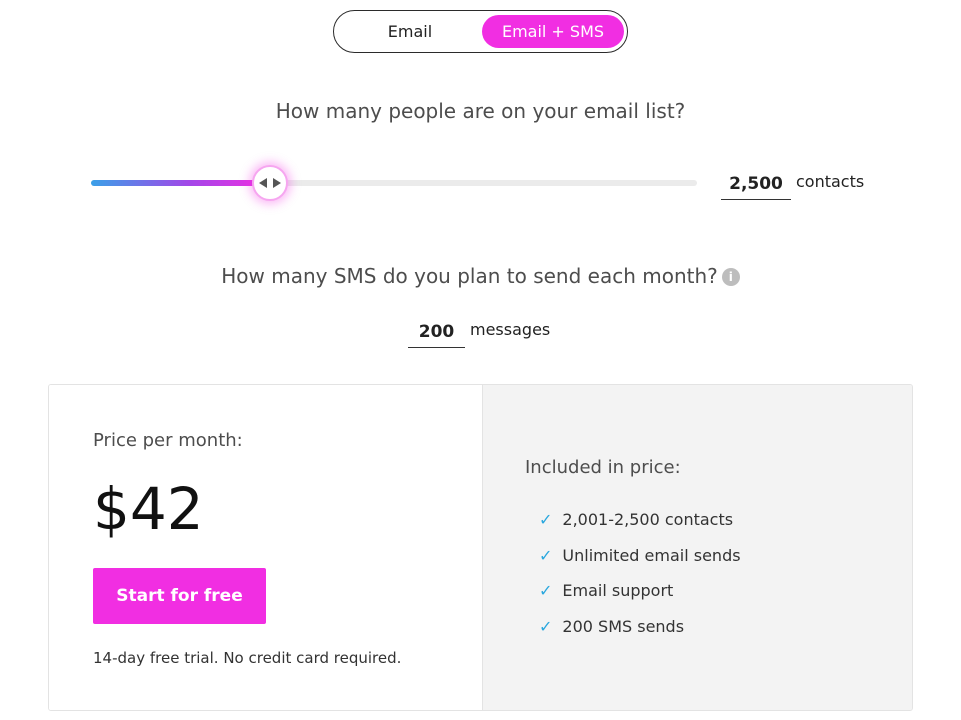  Describe the element at coordinates (410, 31) in the screenshot. I see `toggle-option-email: Email` at that location.